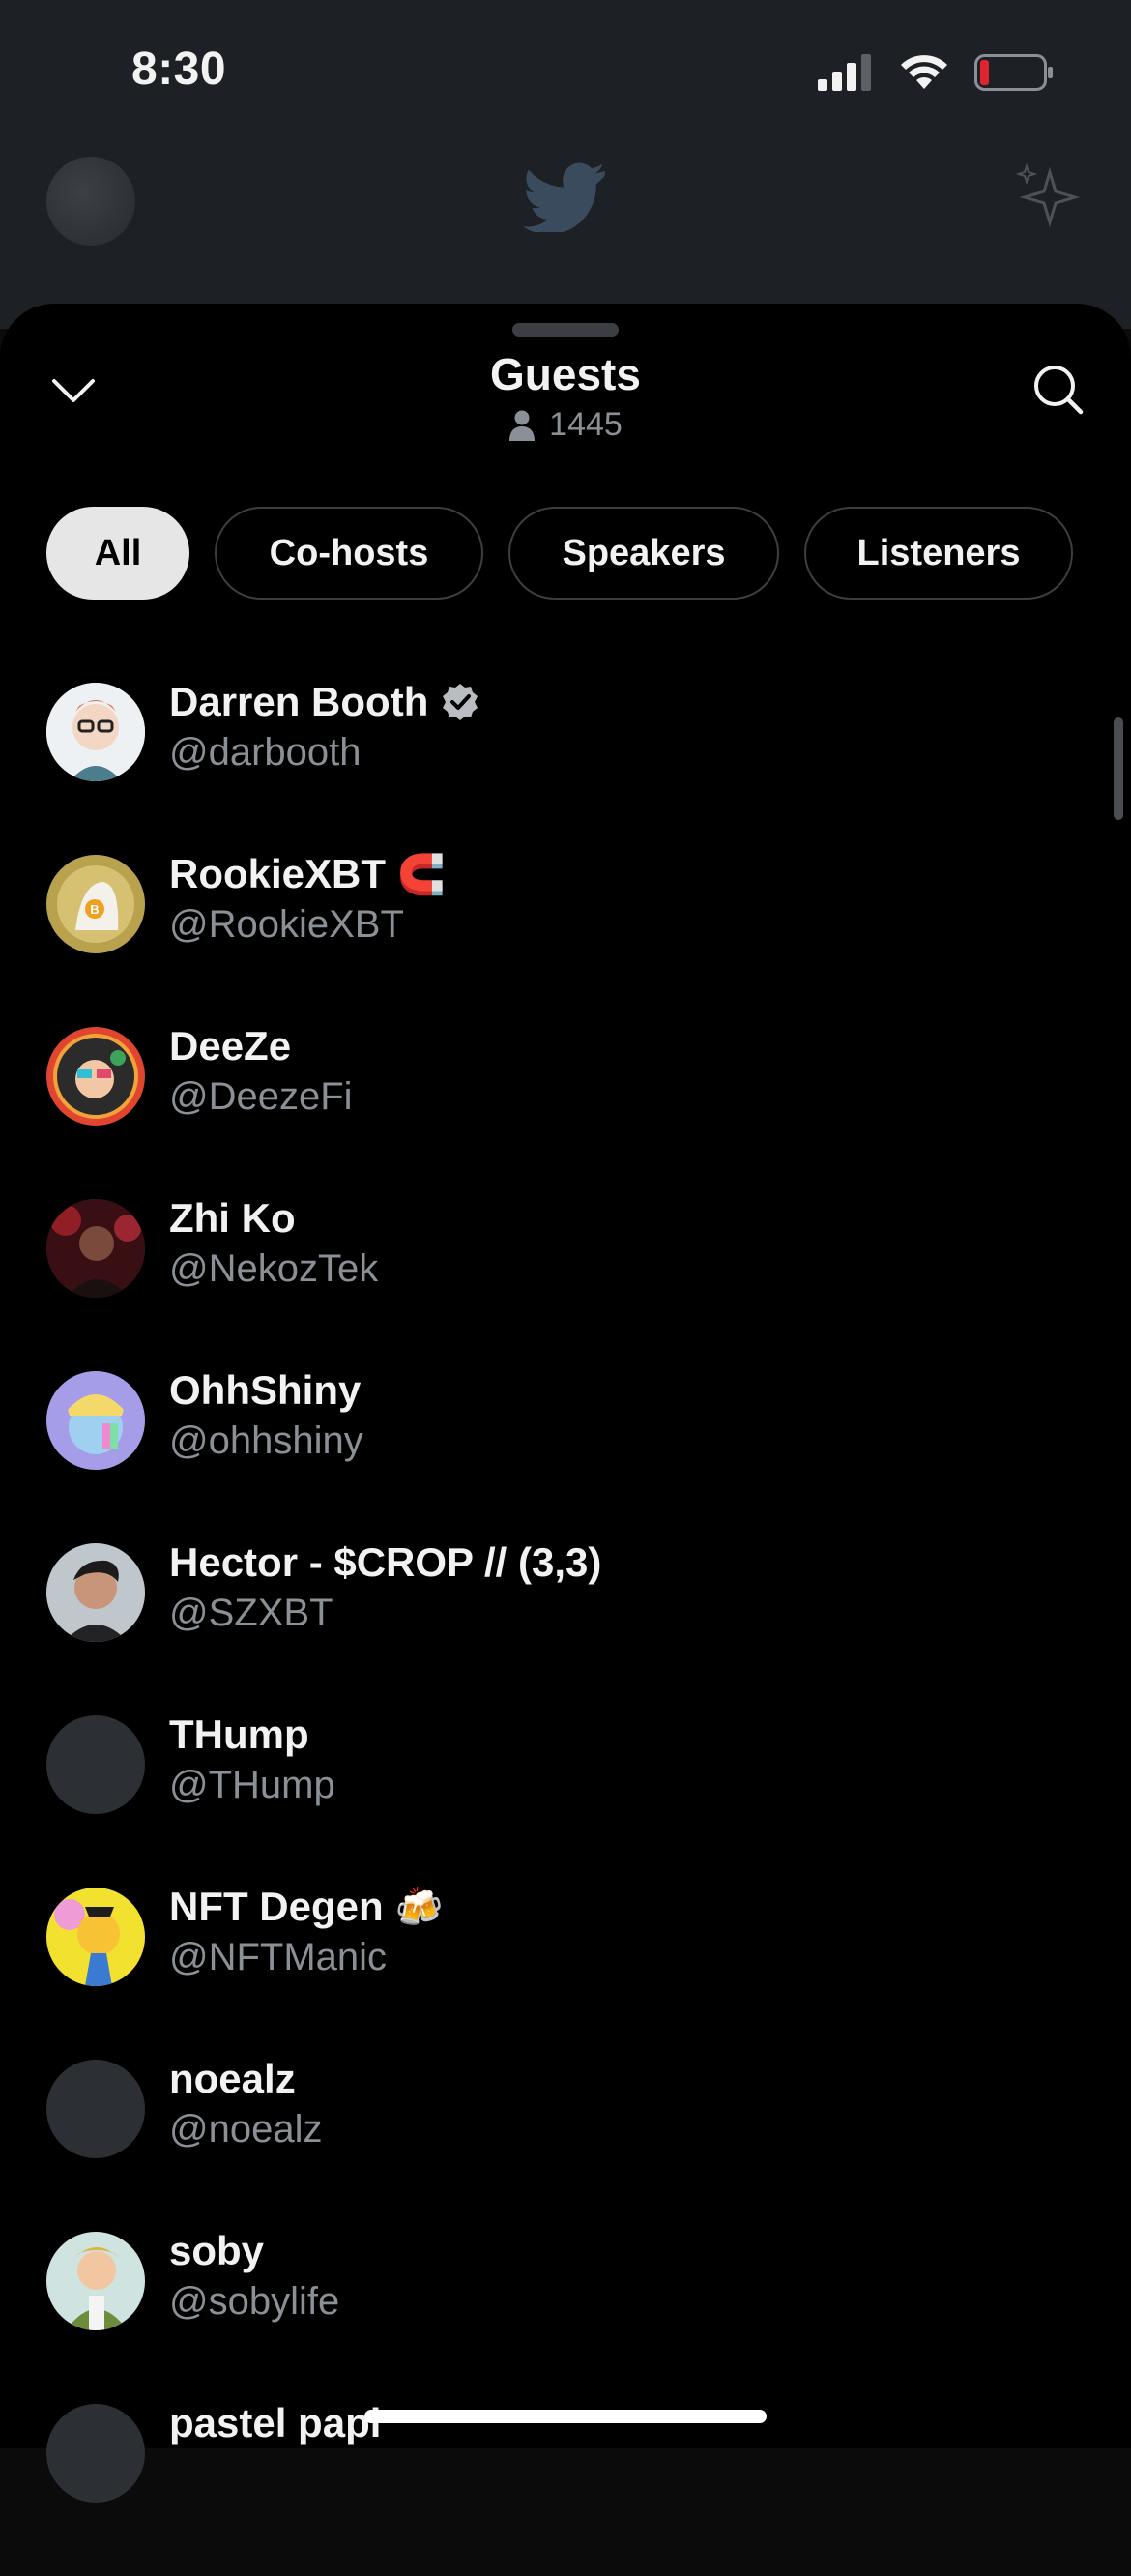 Image resolution: width=1131 pixels, height=2576 pixels. I want to click on guest-handle: @noealz, so click(246, 2129).